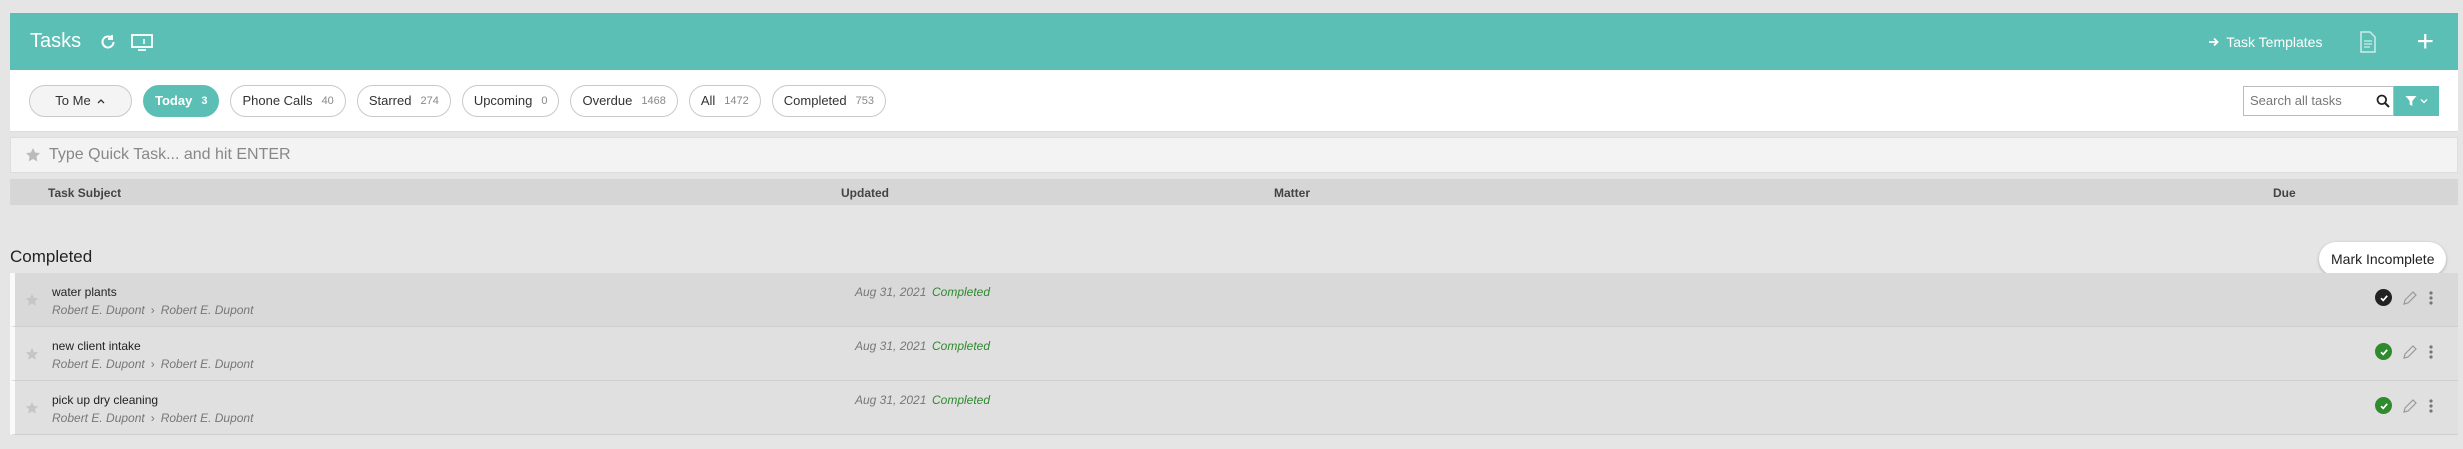 The height and width of the screenshot is (449, 2463). What do you see at coordinates (653, 100) in the screenshot?
I see `pill-count: 1468` at bounding box center [653, 100].